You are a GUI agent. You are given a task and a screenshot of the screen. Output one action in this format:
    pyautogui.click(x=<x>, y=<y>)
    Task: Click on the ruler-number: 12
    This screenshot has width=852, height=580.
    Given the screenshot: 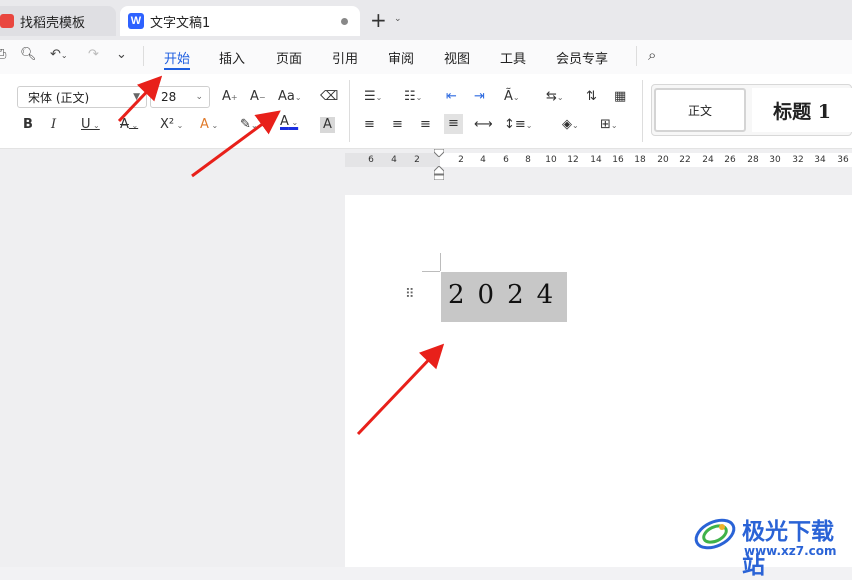 What is the action you would take?
    pyautogui.click(x=573, y=160)
    